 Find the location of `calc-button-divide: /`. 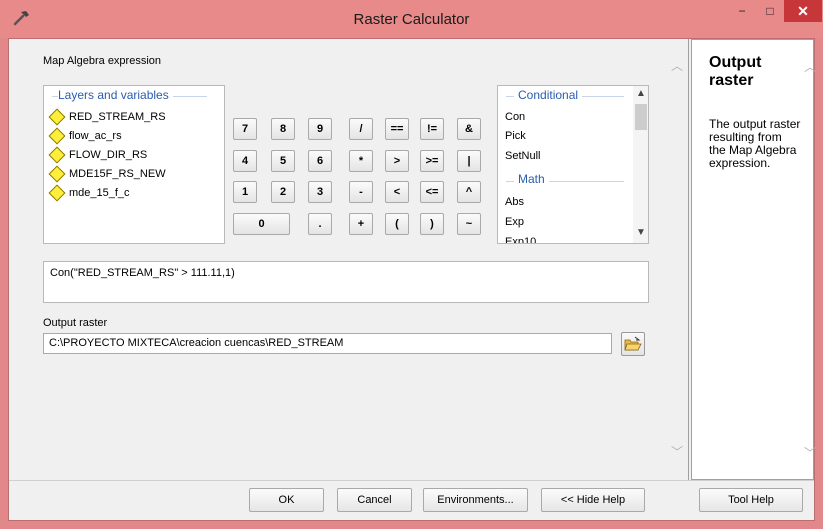

calc-button-divide: / is located at coordinates (361, 129).